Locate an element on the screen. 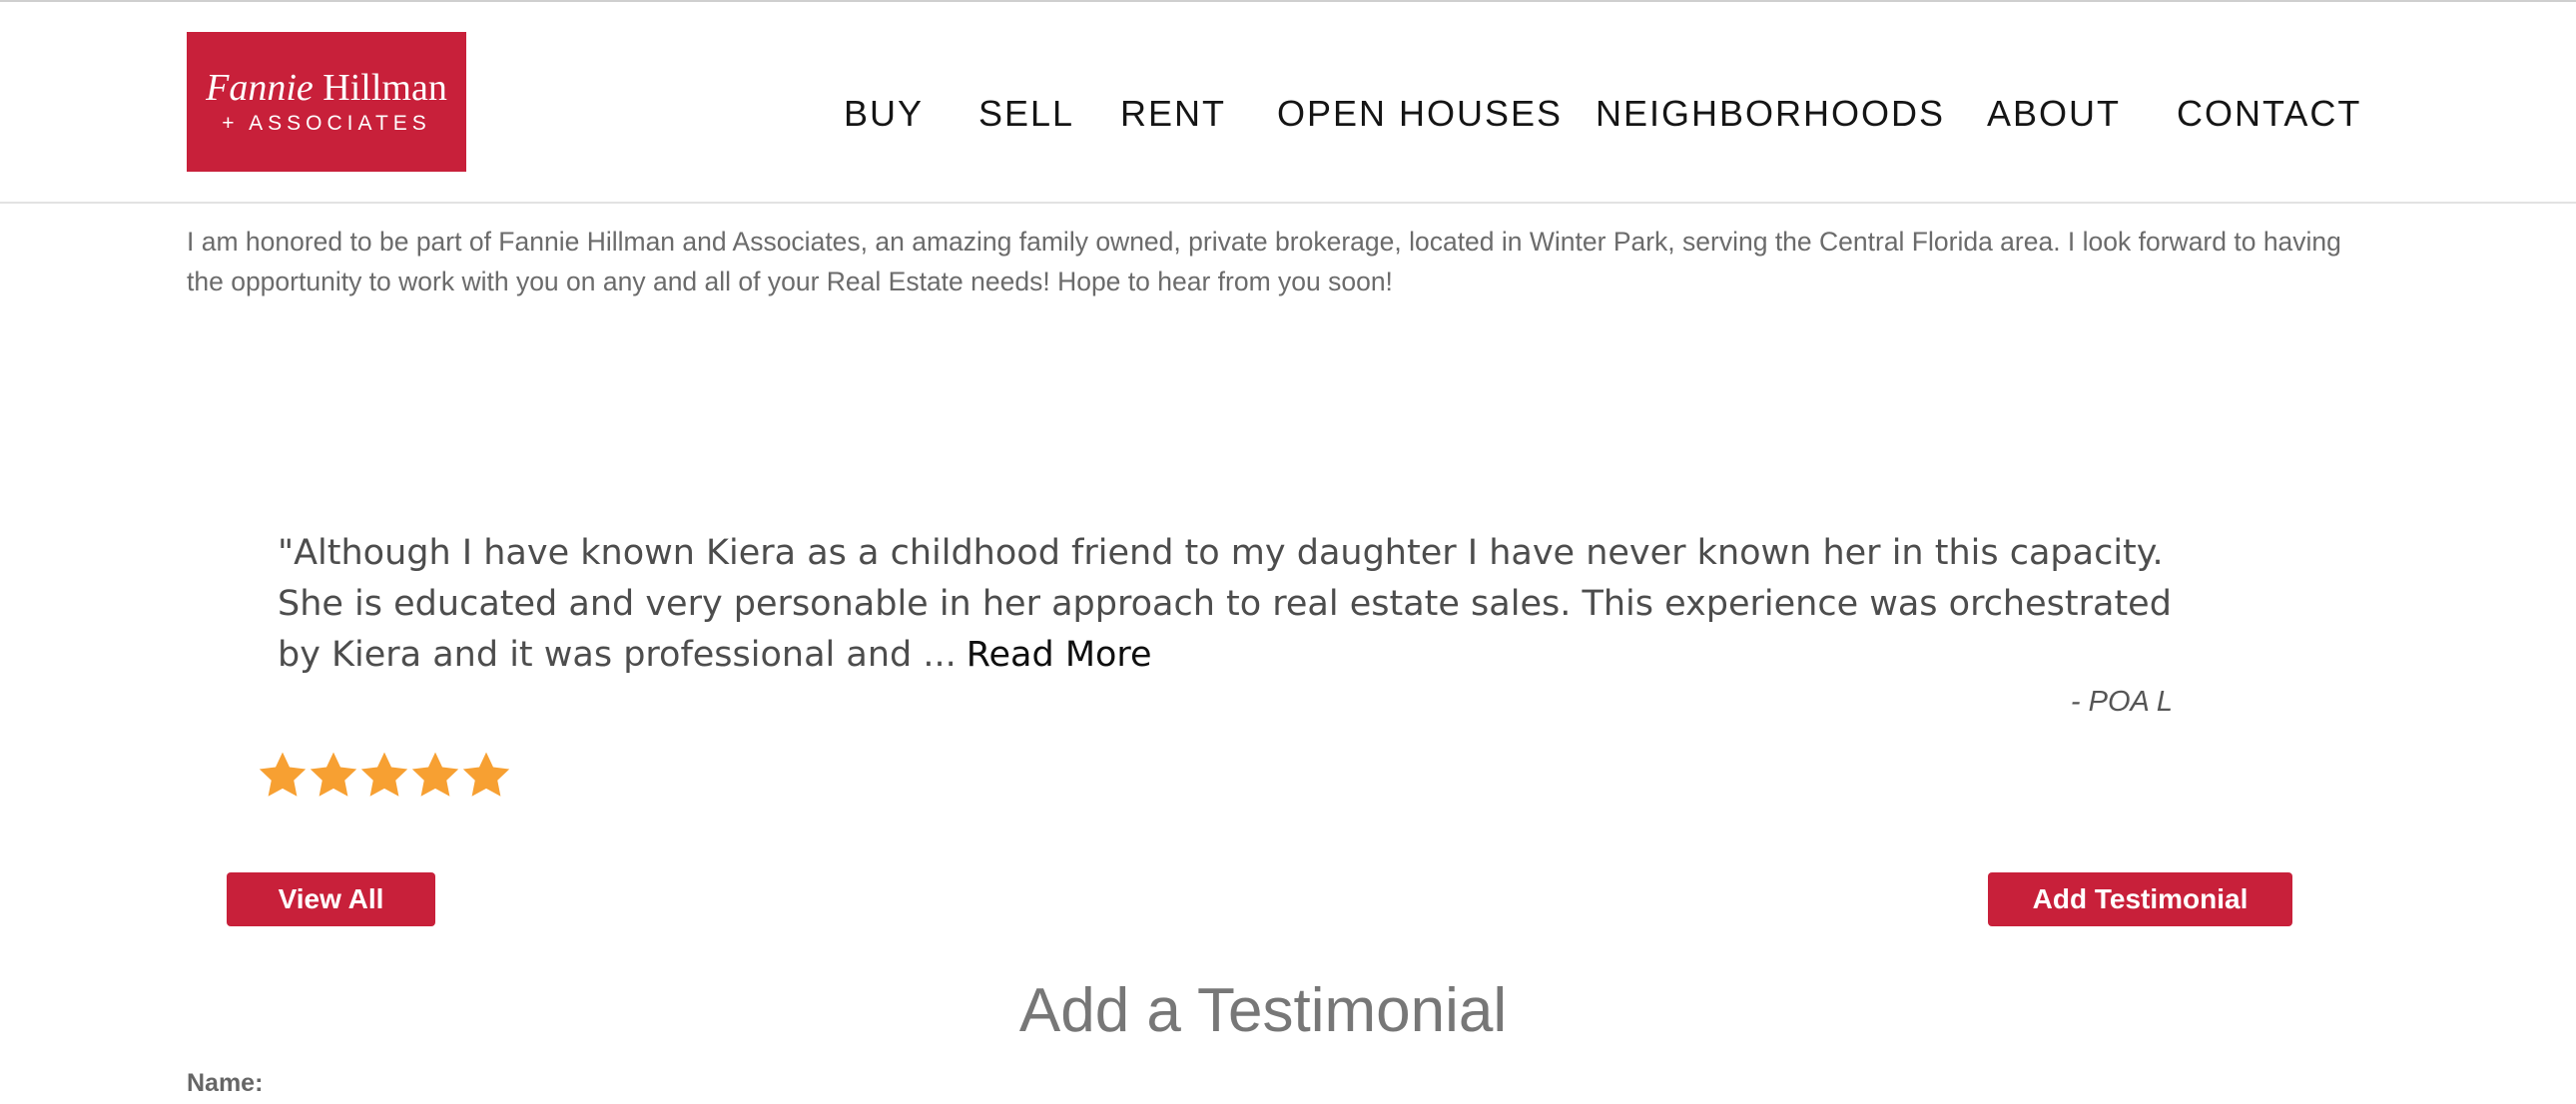  nav-item-neighborhoods: NEIGHBORHOODS is located at coordinates (1770, 114).